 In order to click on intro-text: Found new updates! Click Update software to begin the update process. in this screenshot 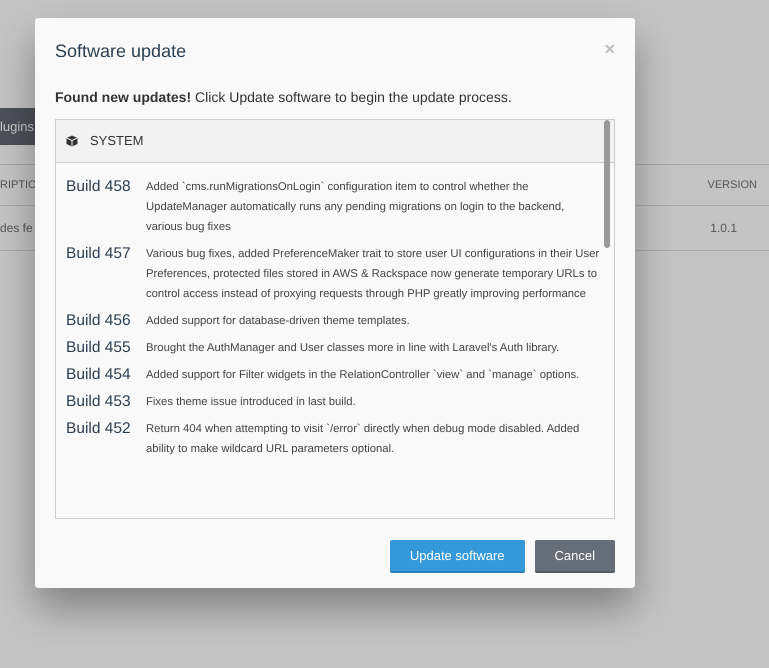, I will do `click(284, 97)`.